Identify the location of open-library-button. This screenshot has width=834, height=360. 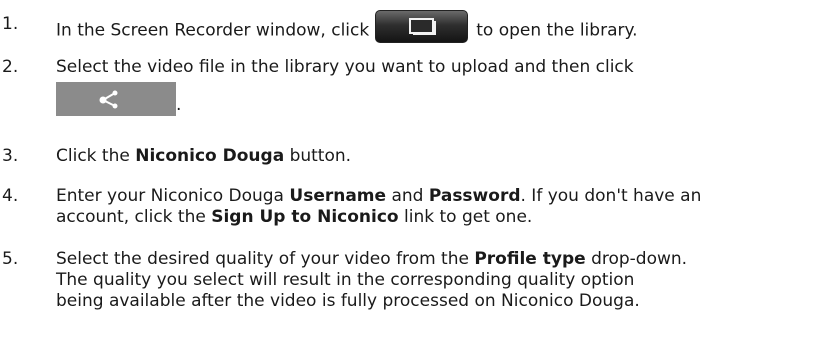
(422, 26).